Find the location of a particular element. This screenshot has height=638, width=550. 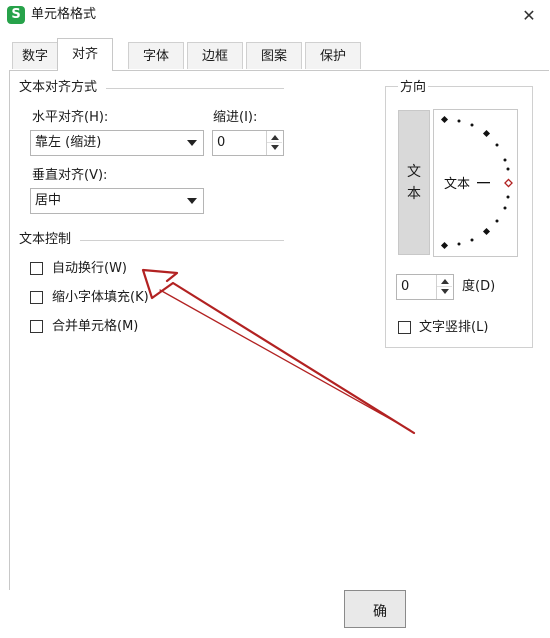

tab-alignment: 对齐 is located at coordinates (85, 54).